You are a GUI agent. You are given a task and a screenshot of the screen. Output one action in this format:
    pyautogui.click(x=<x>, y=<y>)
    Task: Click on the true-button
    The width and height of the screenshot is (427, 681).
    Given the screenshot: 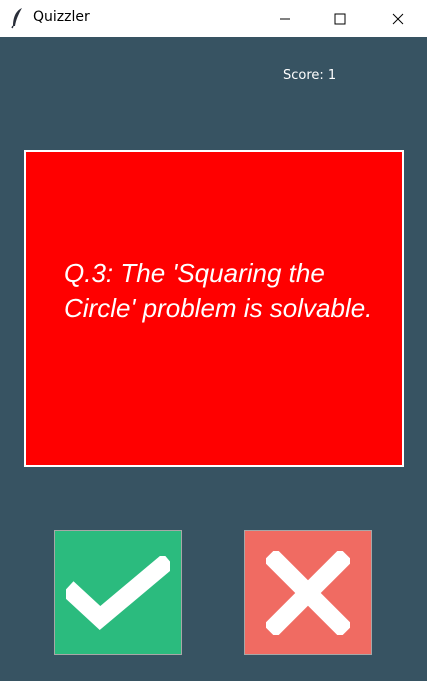 What is the action you would take?
    pyautogui.click(x=118, y=592)
    